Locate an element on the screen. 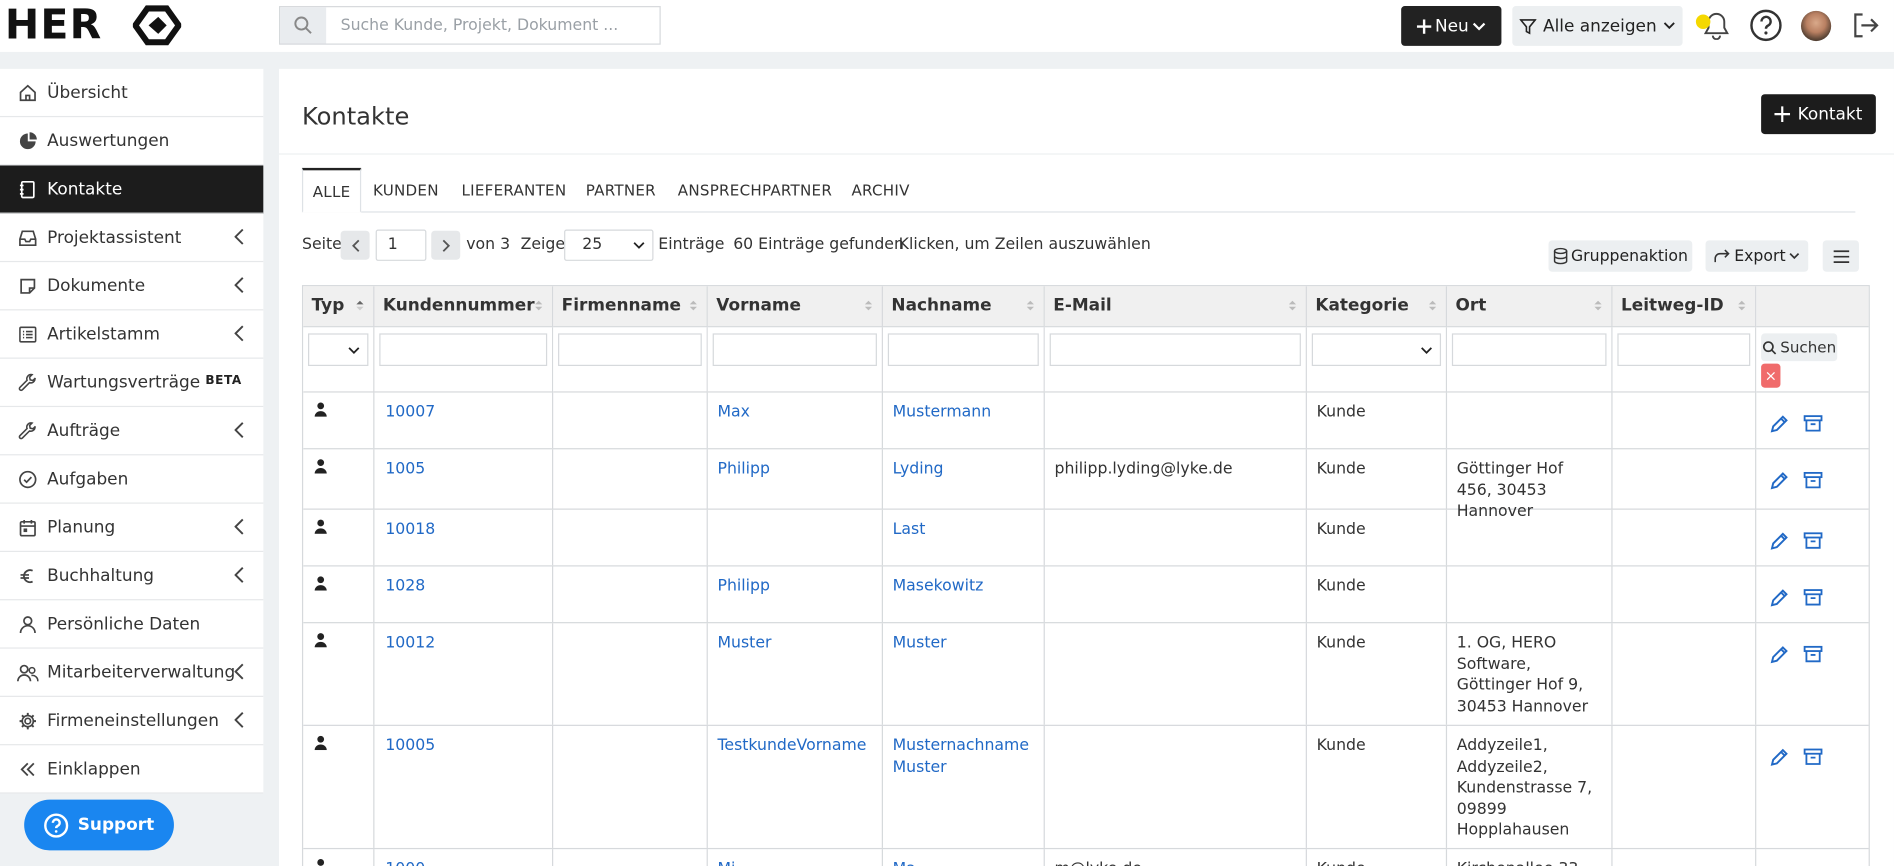 Image resolution: width=1894 pixels, height=866 pixels. filter-input-nachname is located at coordinates (963, 349).